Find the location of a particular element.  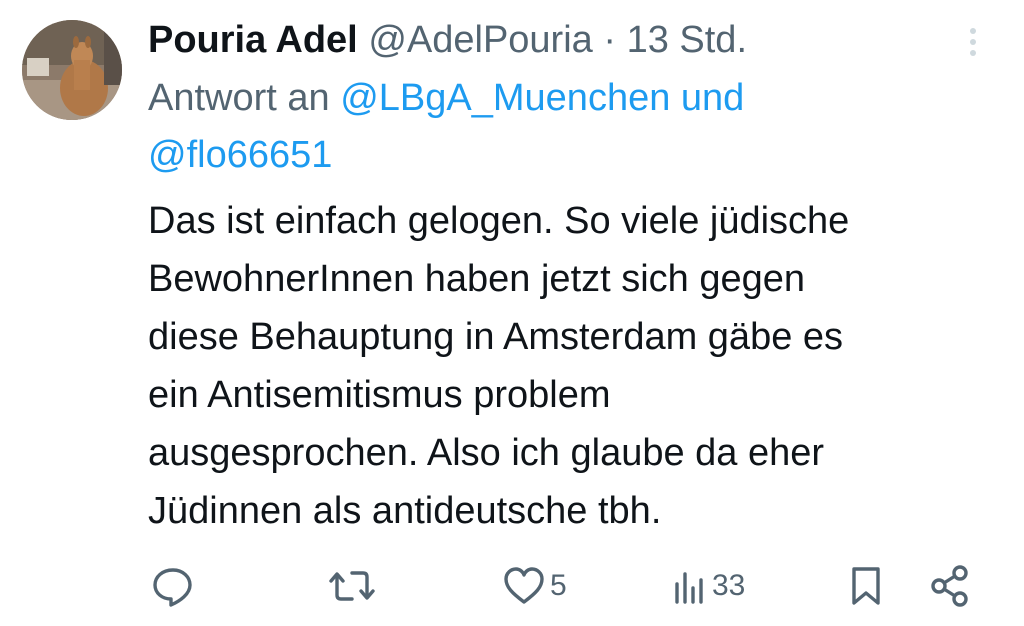

heart-icon is located at coordinates (524, 585).